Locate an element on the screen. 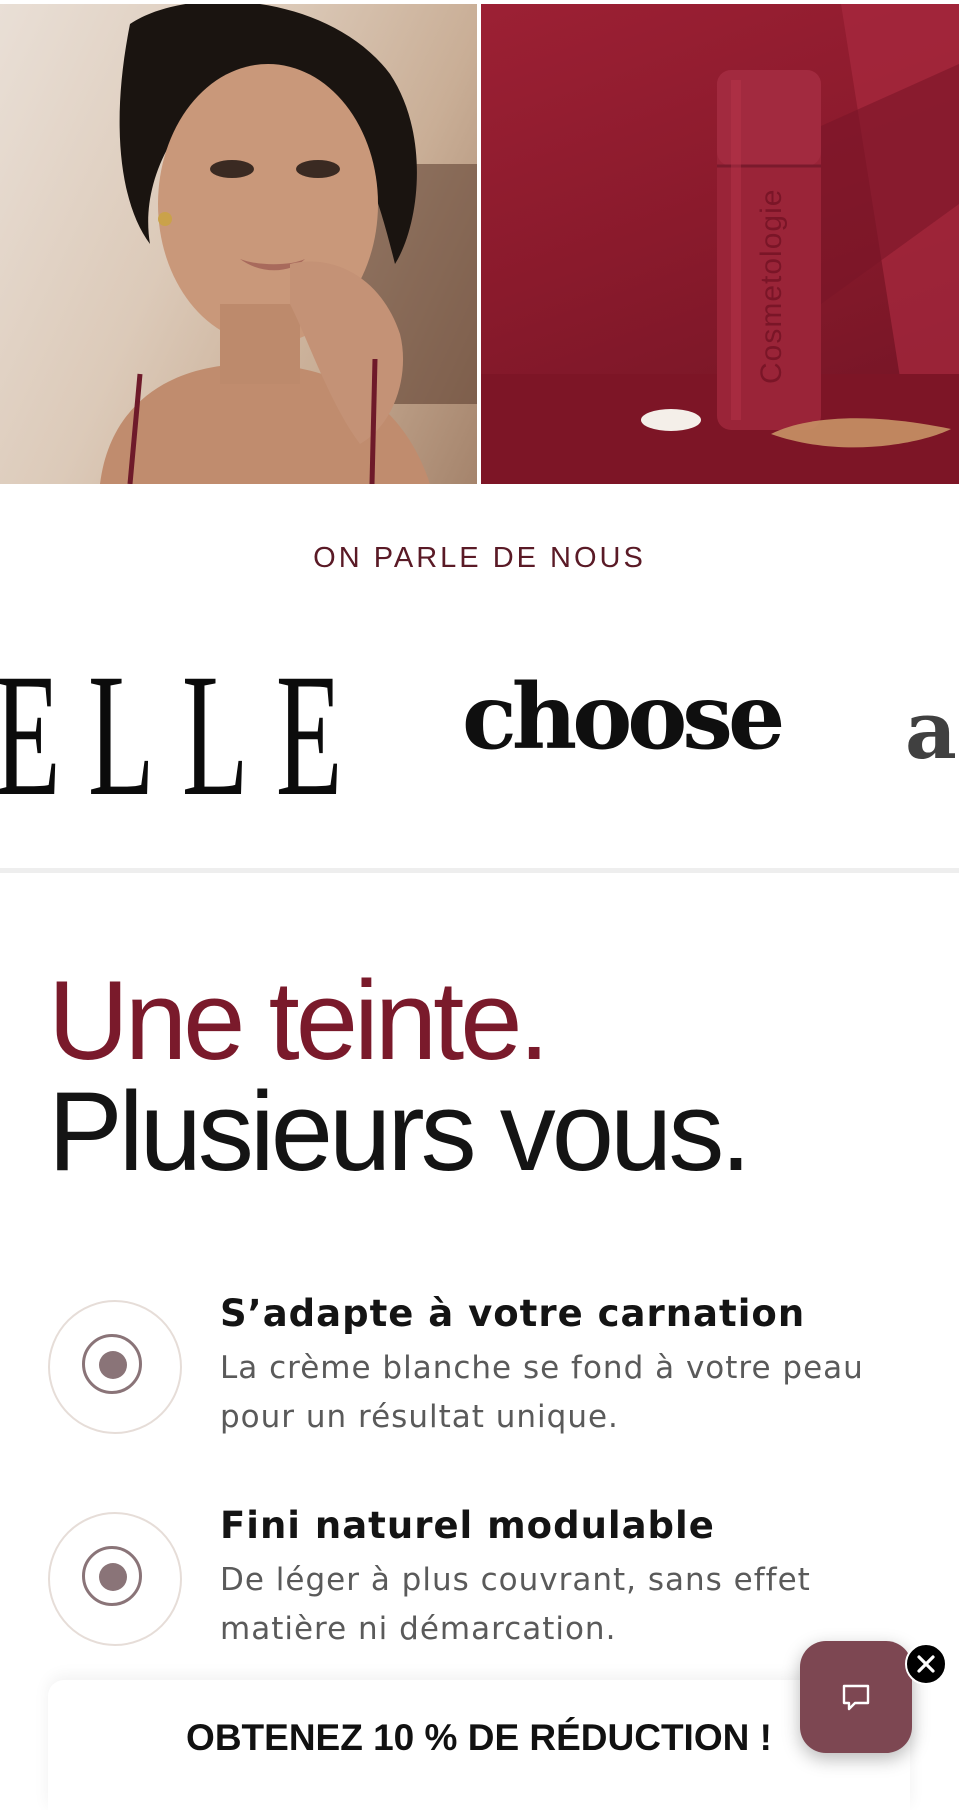 Image resolution: width=959 pixels, height=1810 pixels. section-headline: Une teinte. Plusieurs vous. is located at coordinates (399, 1076).